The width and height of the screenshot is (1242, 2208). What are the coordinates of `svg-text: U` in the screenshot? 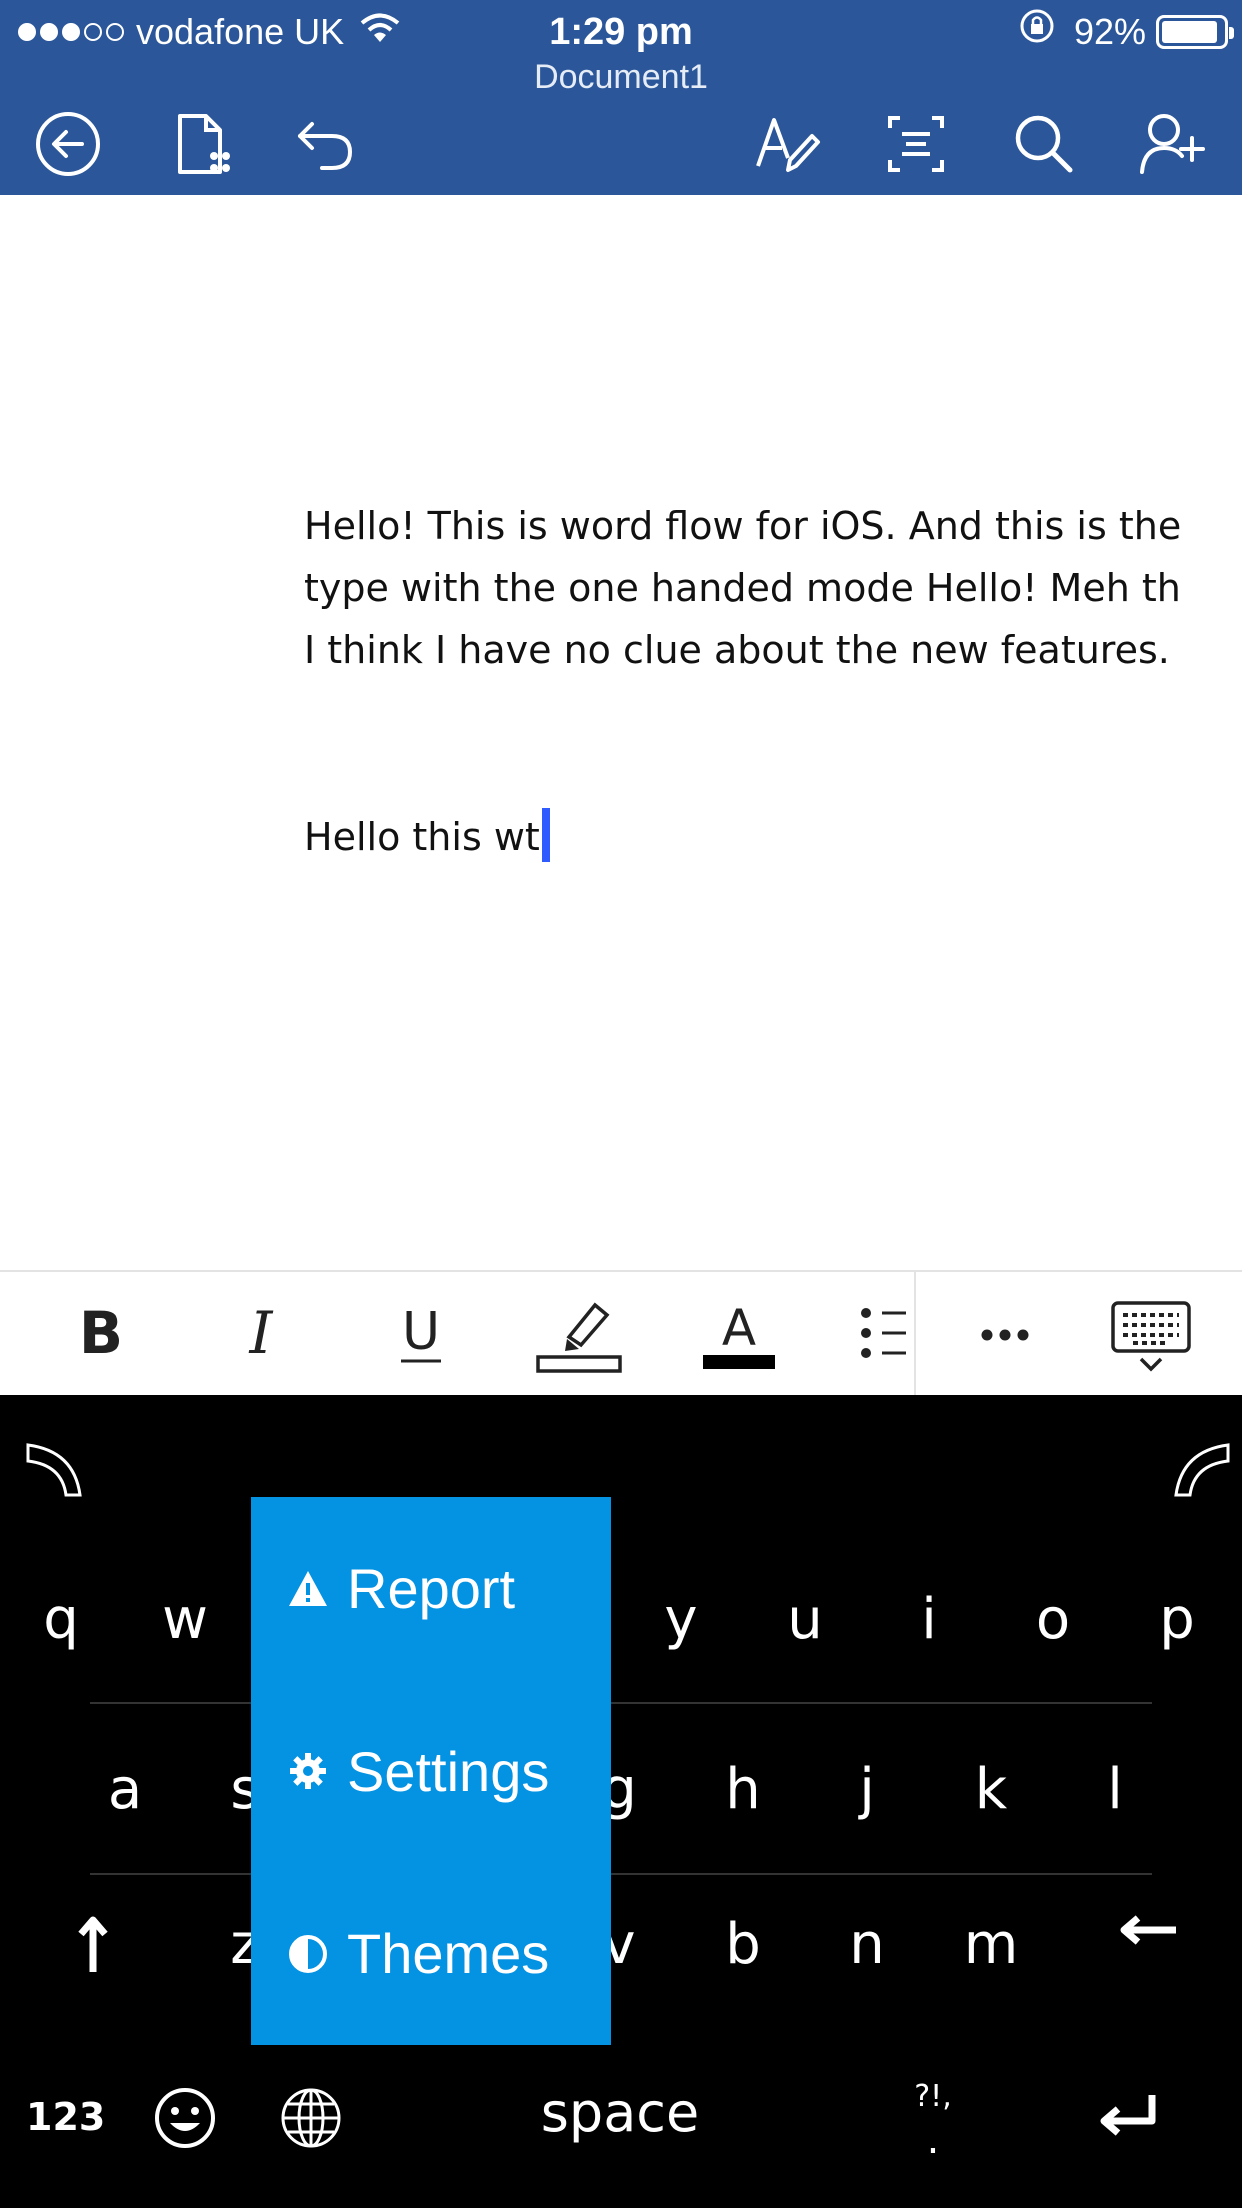 It's located at (421, 1332).